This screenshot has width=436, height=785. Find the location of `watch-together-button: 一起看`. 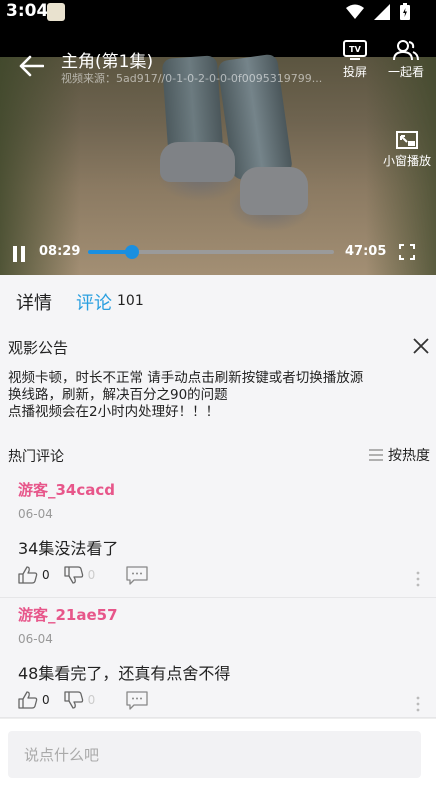

watch-together-button: 一起看 is located at coordinates (406, 59).